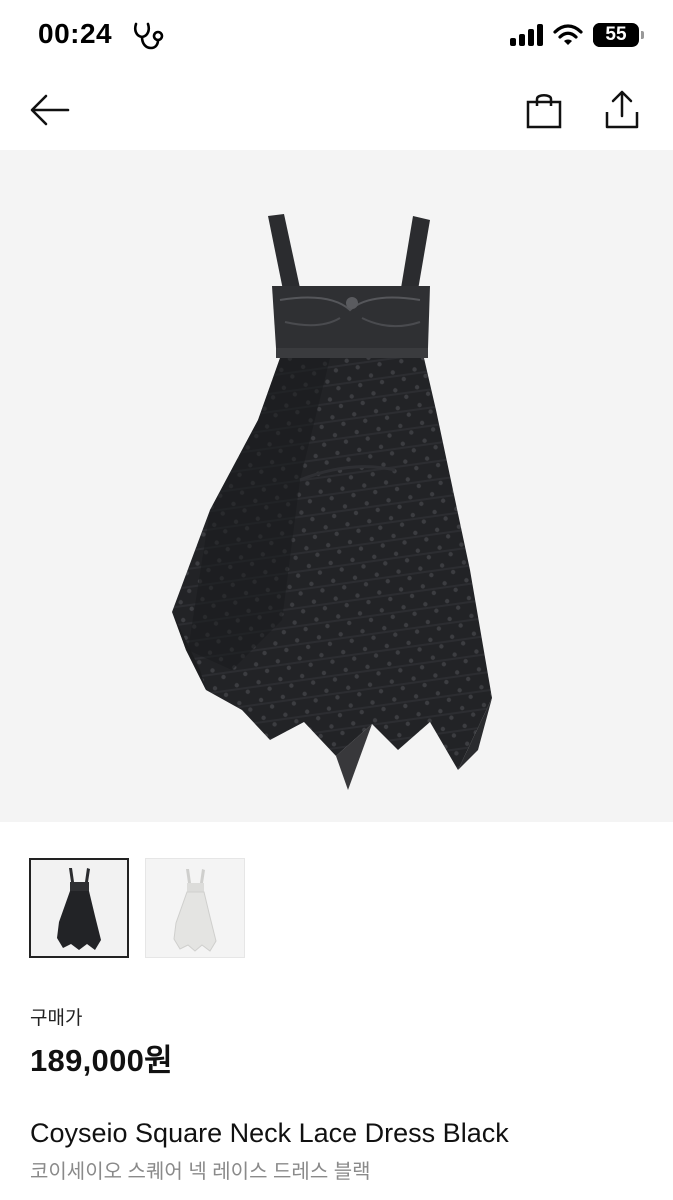  Describe the element at coordinates (568, 34) in the screenshot. I see `wifi-icon` at that location.